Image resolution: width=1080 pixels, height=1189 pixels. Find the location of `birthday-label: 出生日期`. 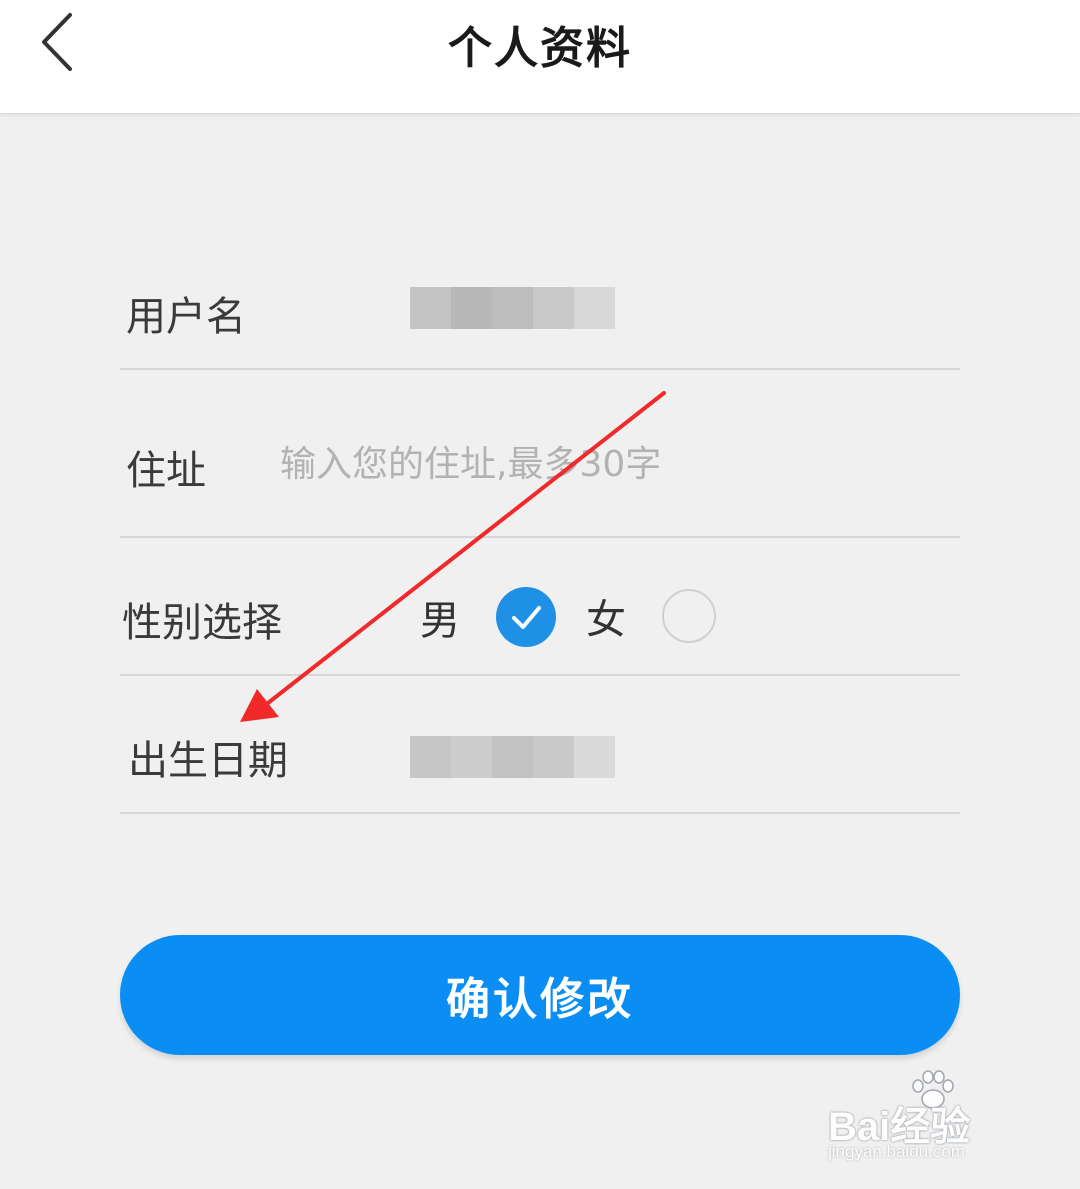

birthday-label: 出生日期 is located at coordinates (208, 761).